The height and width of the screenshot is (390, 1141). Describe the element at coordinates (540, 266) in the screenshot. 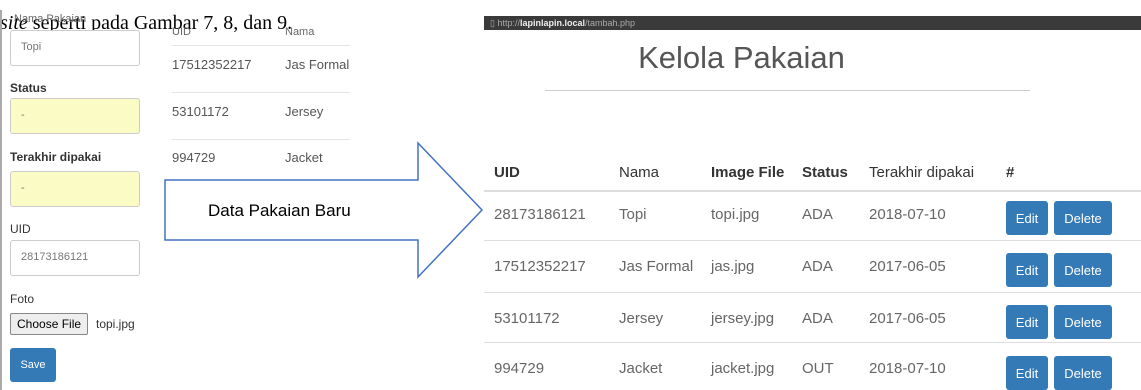

I see `cell-uid: 17512352217` at that location.